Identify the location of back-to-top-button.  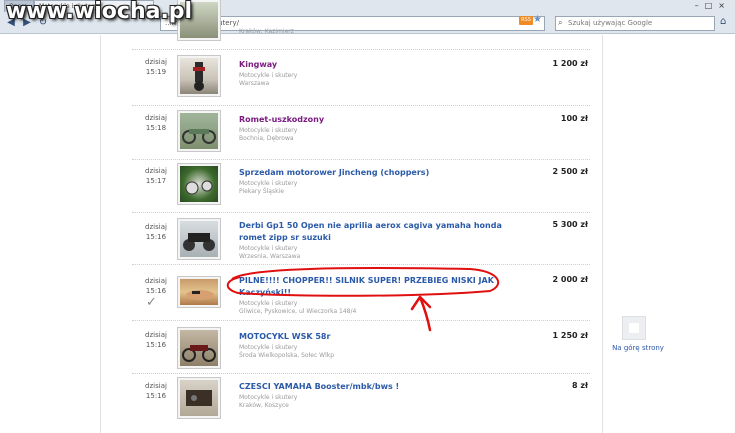
(634, 328).